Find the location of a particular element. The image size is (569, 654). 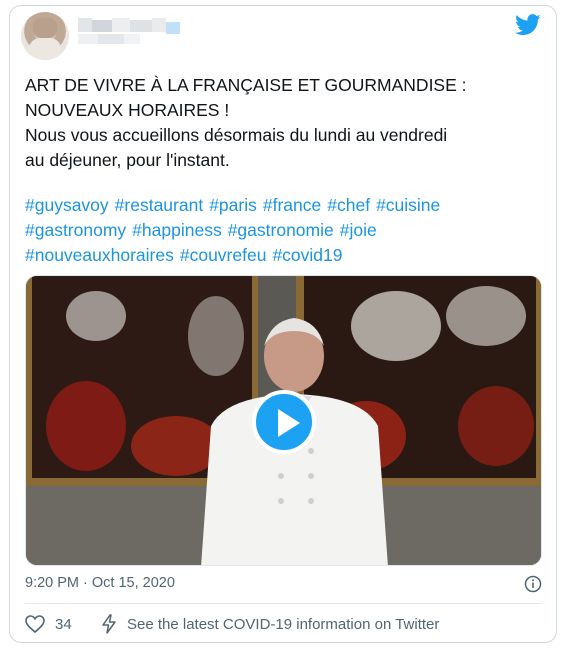

author-name-blurred is located at coordinates (130, 33).